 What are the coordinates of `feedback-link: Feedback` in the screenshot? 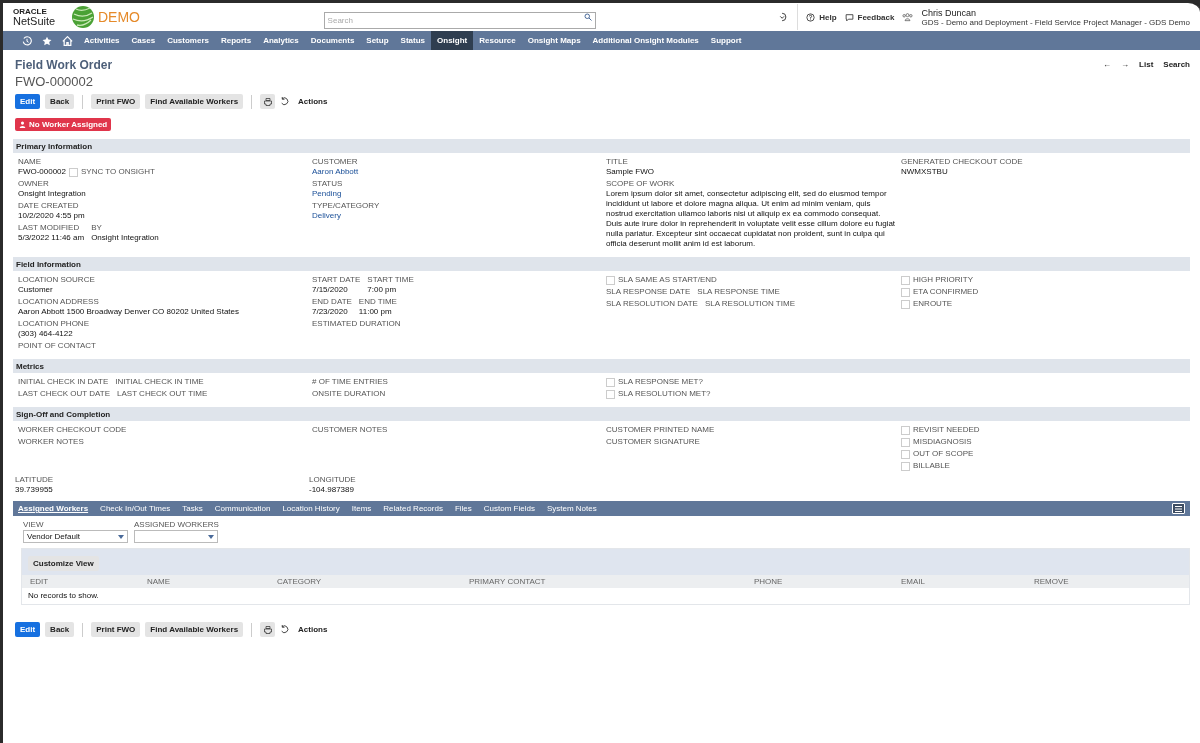 It's located at (869, 17).